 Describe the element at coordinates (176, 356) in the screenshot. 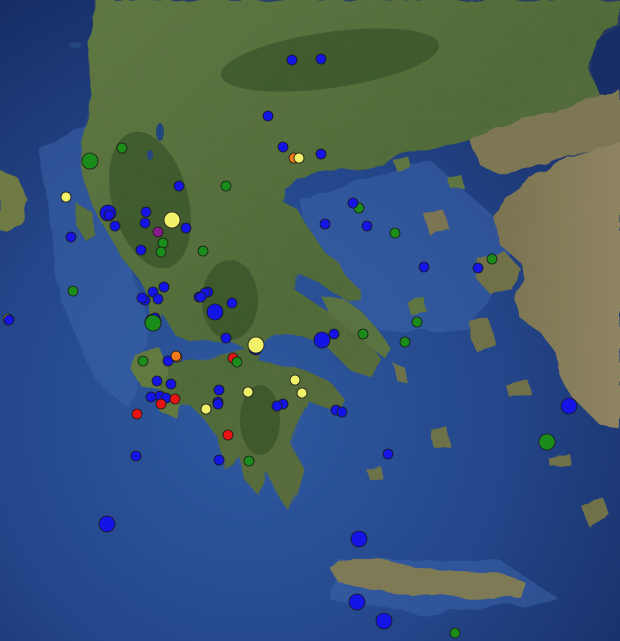

I see `earthquake-marker-orange` at that location.